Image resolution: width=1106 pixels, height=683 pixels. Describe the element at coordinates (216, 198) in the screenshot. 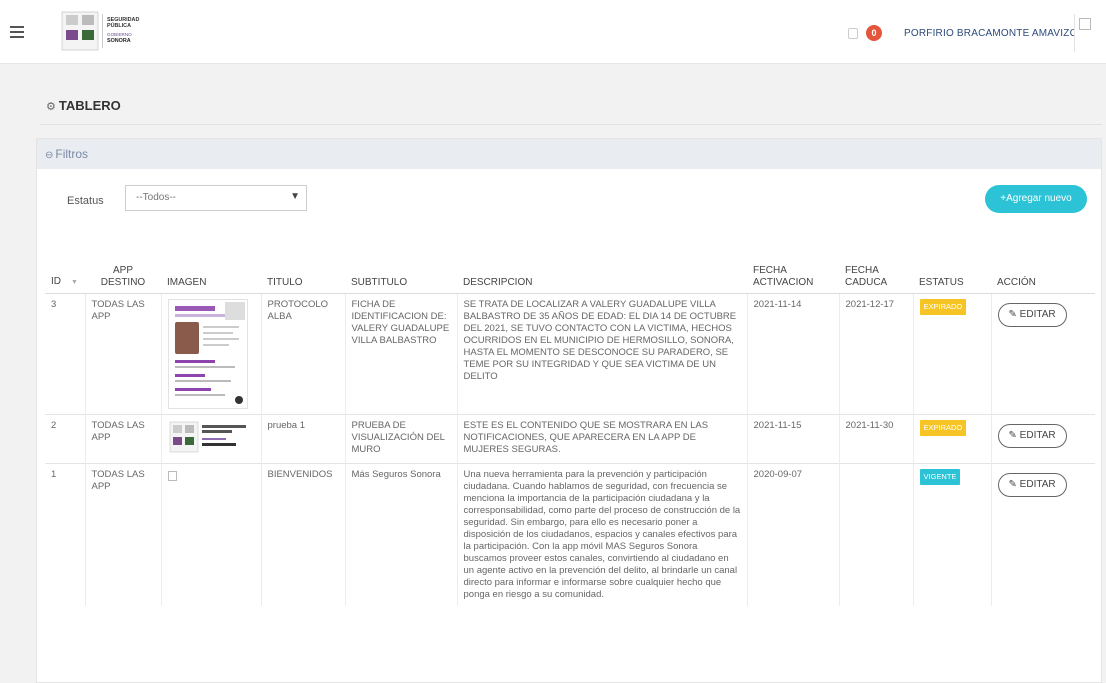

I see `status-filter-select: --Todos-- ▼` at that location.